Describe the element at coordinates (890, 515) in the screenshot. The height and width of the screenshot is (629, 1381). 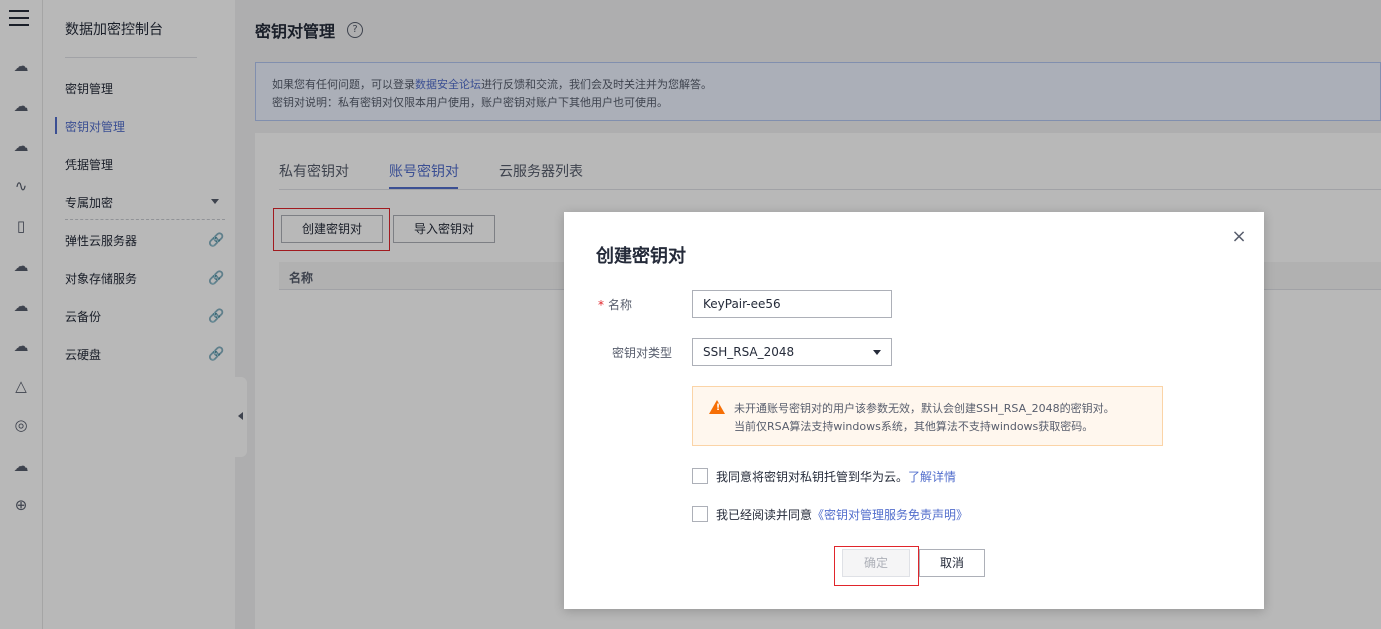
I see `disclaimer-link: 《密钥对管理服务免责声明》` at that location.